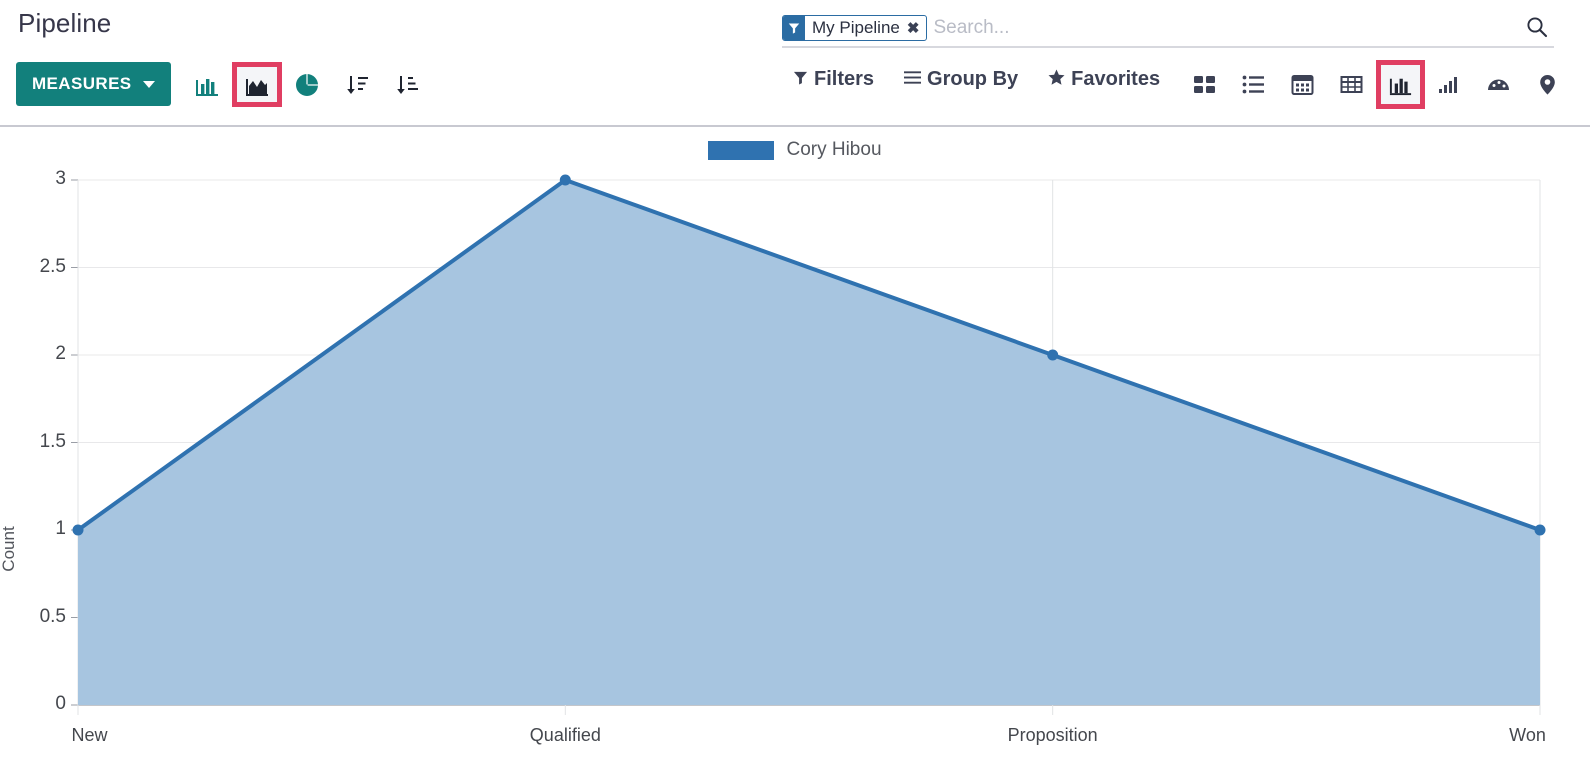  Describe the element at coordinates (89, 735) in the screenshot. I see `x-axis-tick-label: New` at that location.